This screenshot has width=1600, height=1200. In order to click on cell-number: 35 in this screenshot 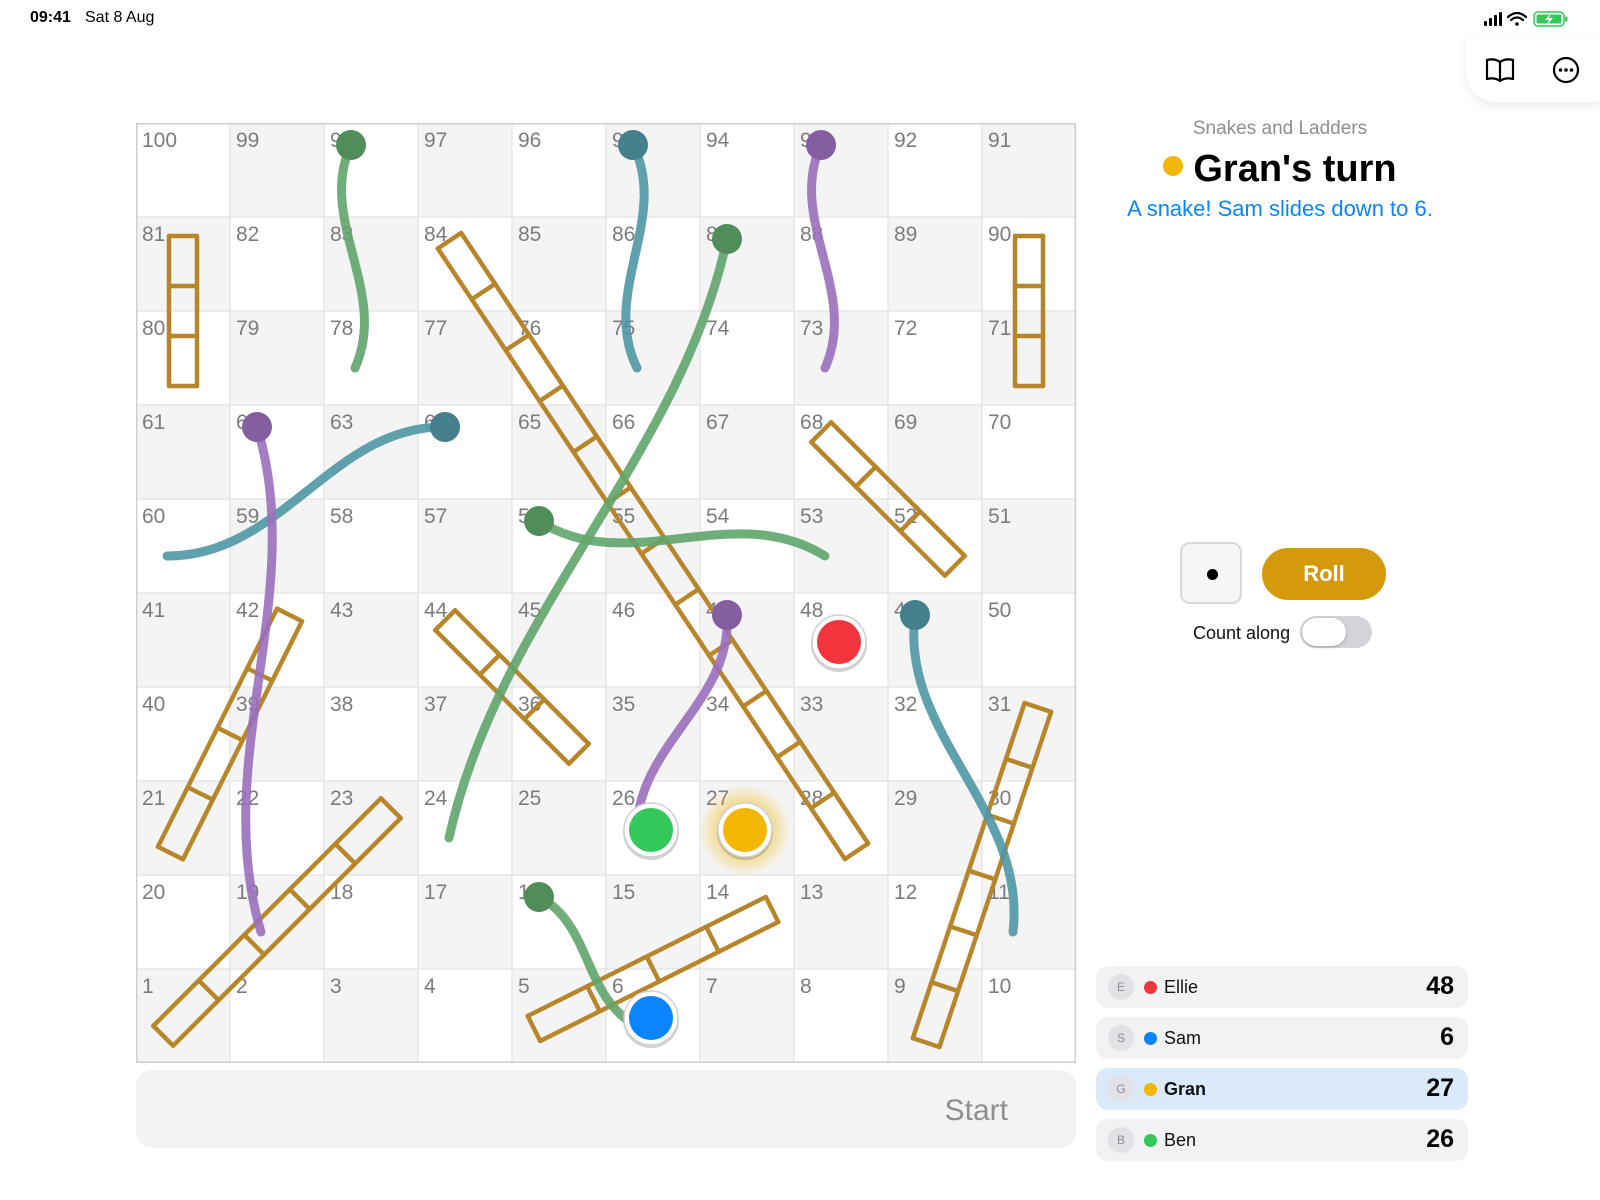, I will do `click(623, 704)`.